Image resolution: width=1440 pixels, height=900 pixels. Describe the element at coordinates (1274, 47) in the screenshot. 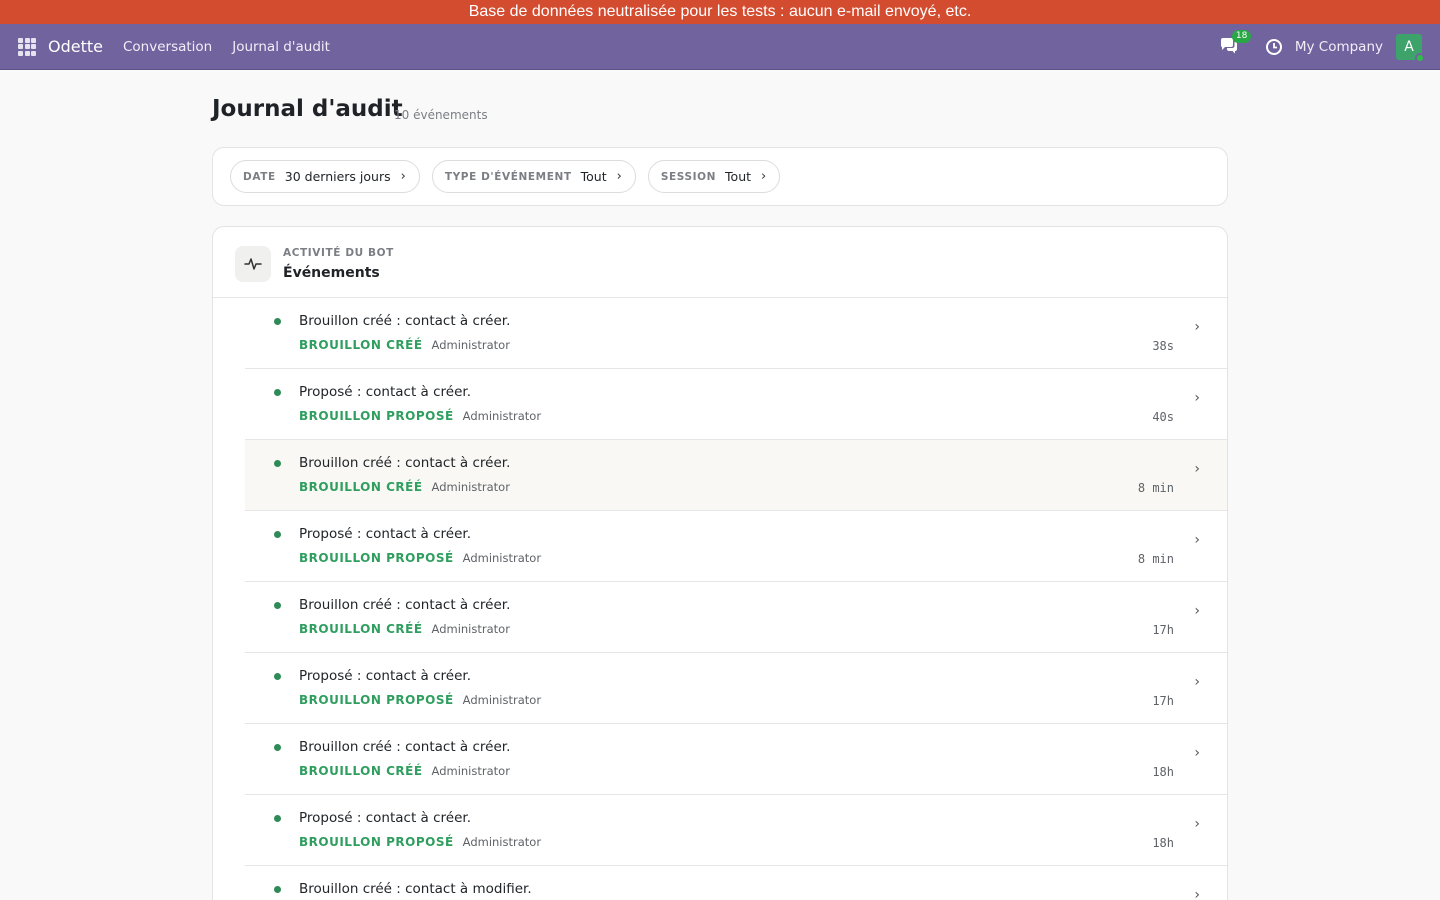

I see `clock-icon` at that location.